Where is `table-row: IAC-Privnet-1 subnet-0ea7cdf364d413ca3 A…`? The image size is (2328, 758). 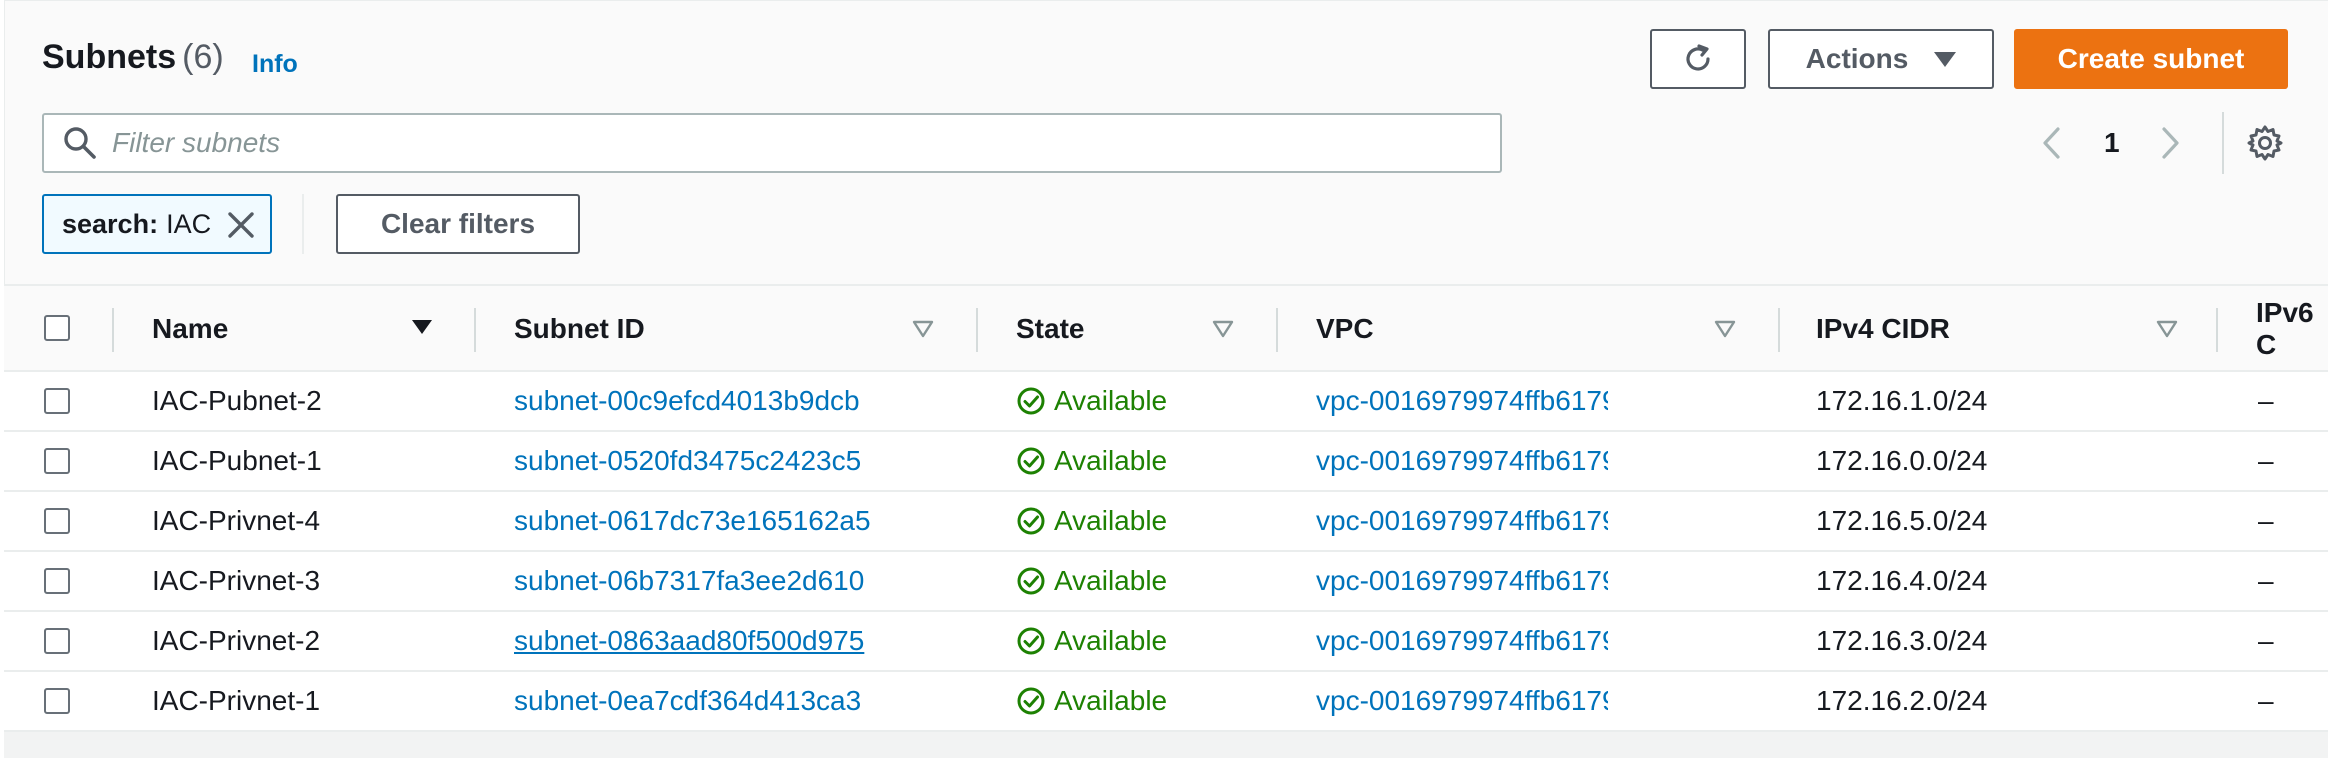
table-row: IAC-Privnet-1 subnet-0ea7cdf364d413ca3 A… is located at coordinates (1166, 702).